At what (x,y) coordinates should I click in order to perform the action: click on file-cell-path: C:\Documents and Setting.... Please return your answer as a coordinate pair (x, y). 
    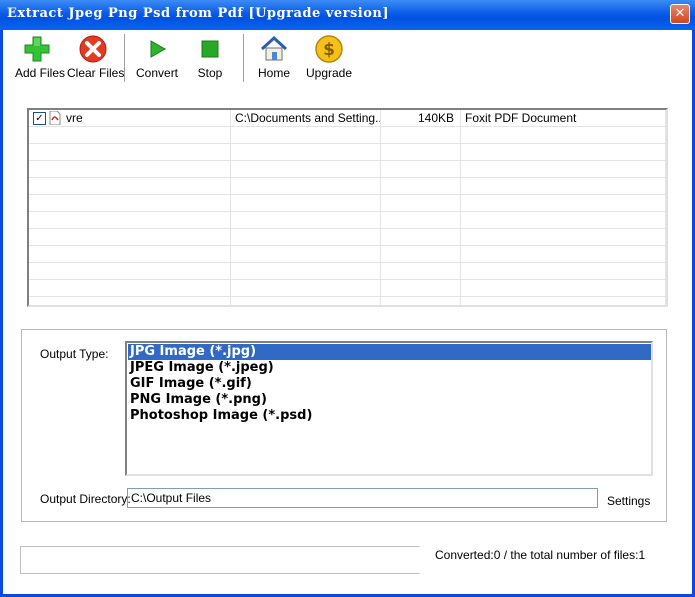
    Looking at the image, I should click on (306, 118).